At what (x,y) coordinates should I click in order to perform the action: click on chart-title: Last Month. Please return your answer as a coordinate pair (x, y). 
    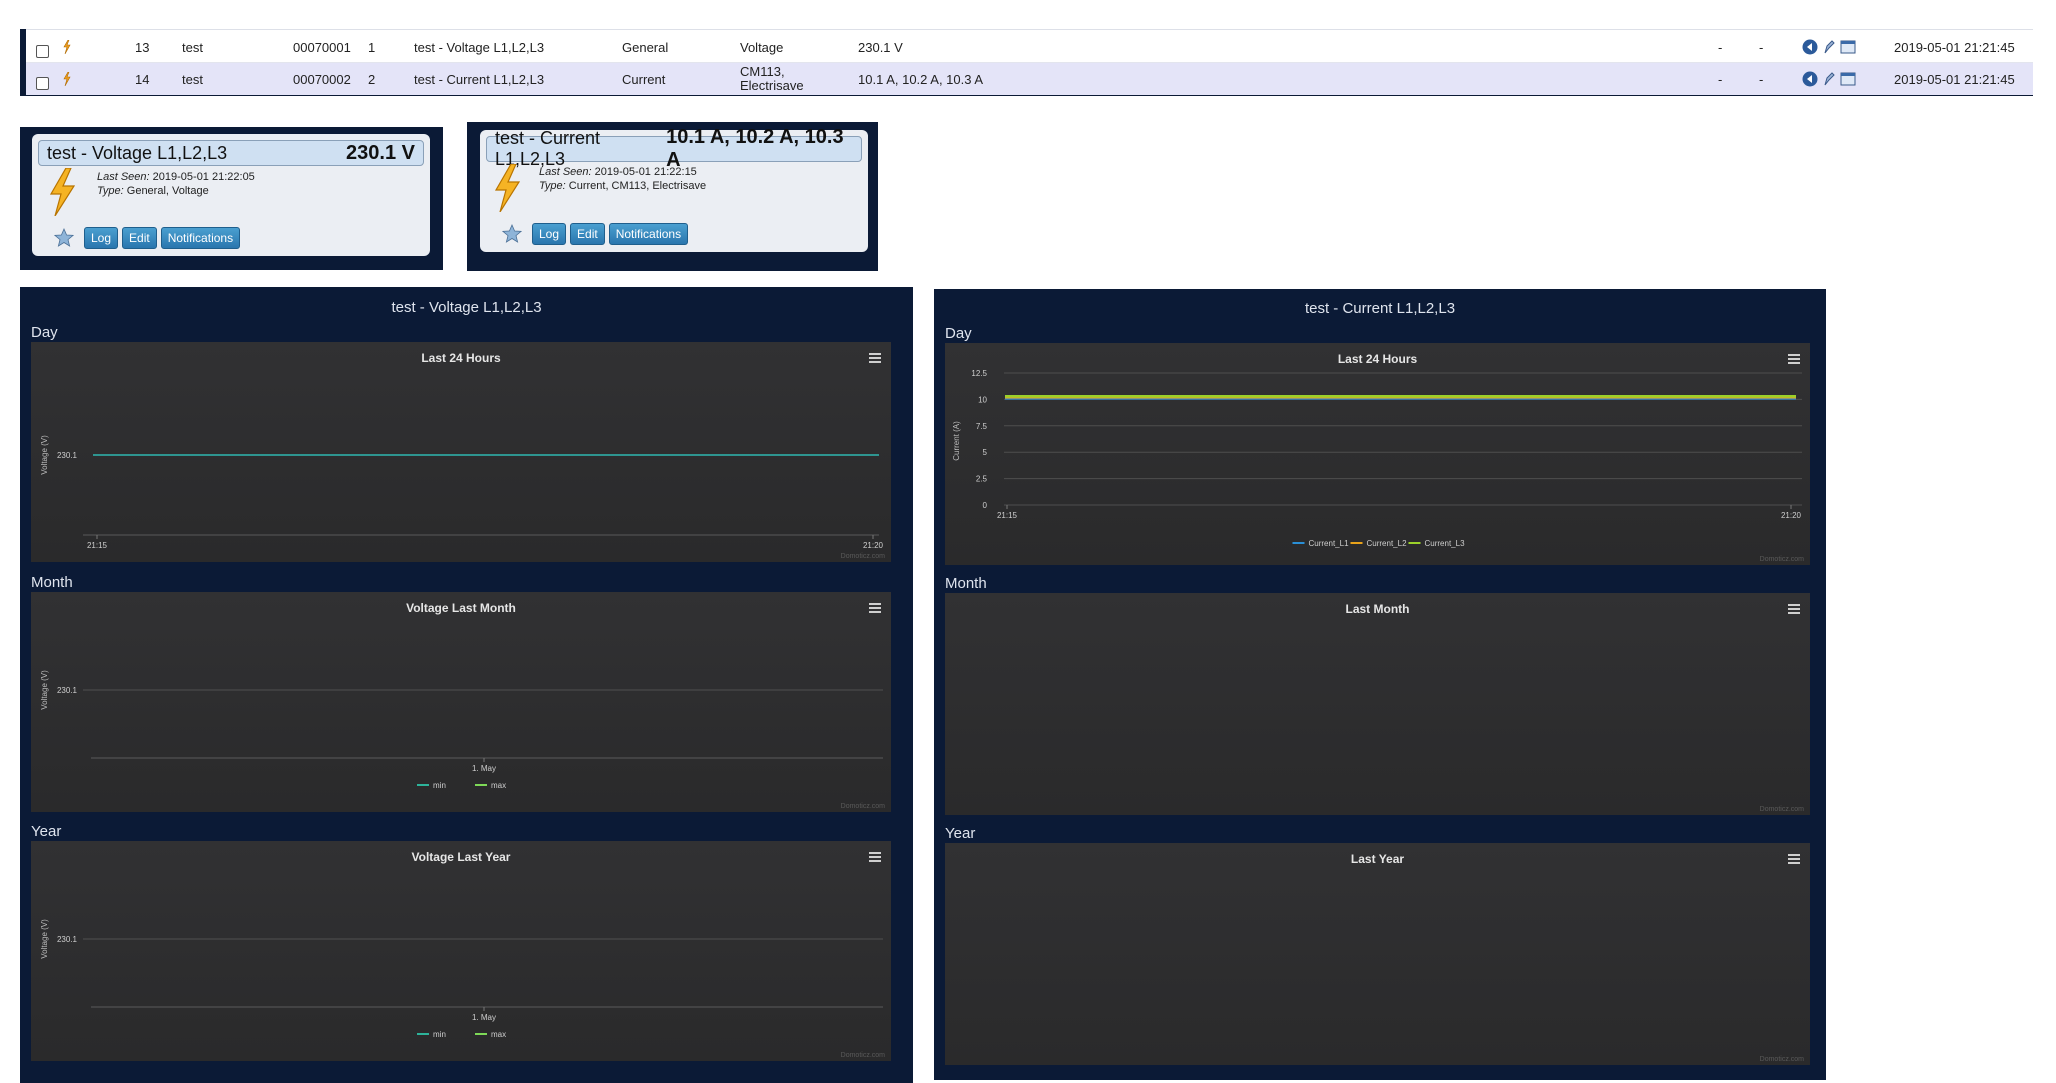
    Looking at the image, I should click on (1377, 609).